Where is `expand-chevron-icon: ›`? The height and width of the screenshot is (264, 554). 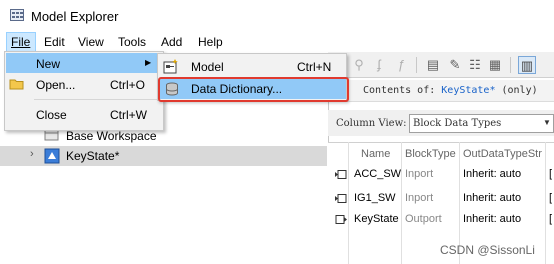 expand-chevron-icon: › is located at coordinates (32, 154).